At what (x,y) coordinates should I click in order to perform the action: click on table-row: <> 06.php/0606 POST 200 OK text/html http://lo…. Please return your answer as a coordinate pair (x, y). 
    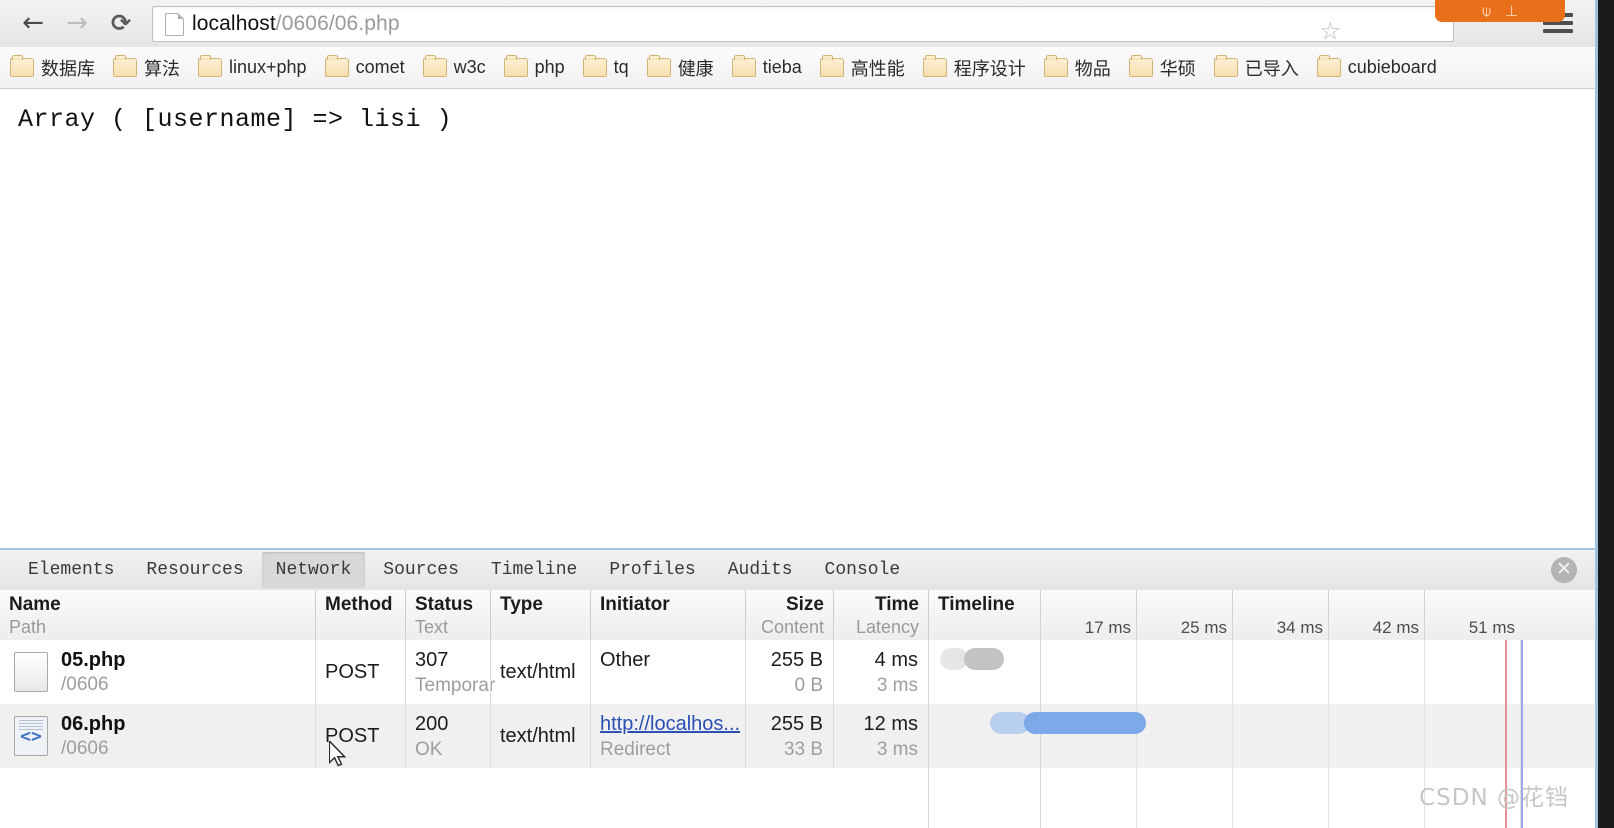
    Looking at the image, I should click on (797, 736).